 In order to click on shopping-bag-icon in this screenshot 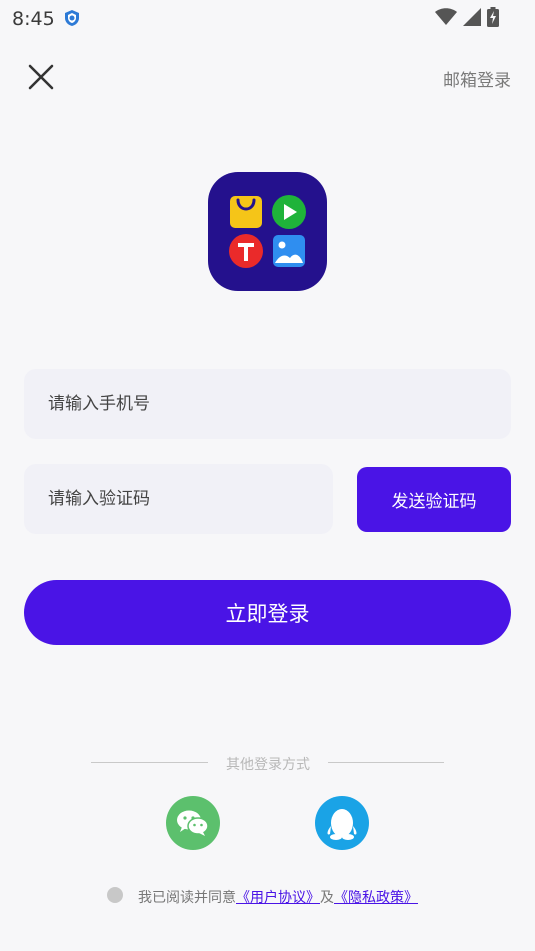, I will do `click(246, 212)`.